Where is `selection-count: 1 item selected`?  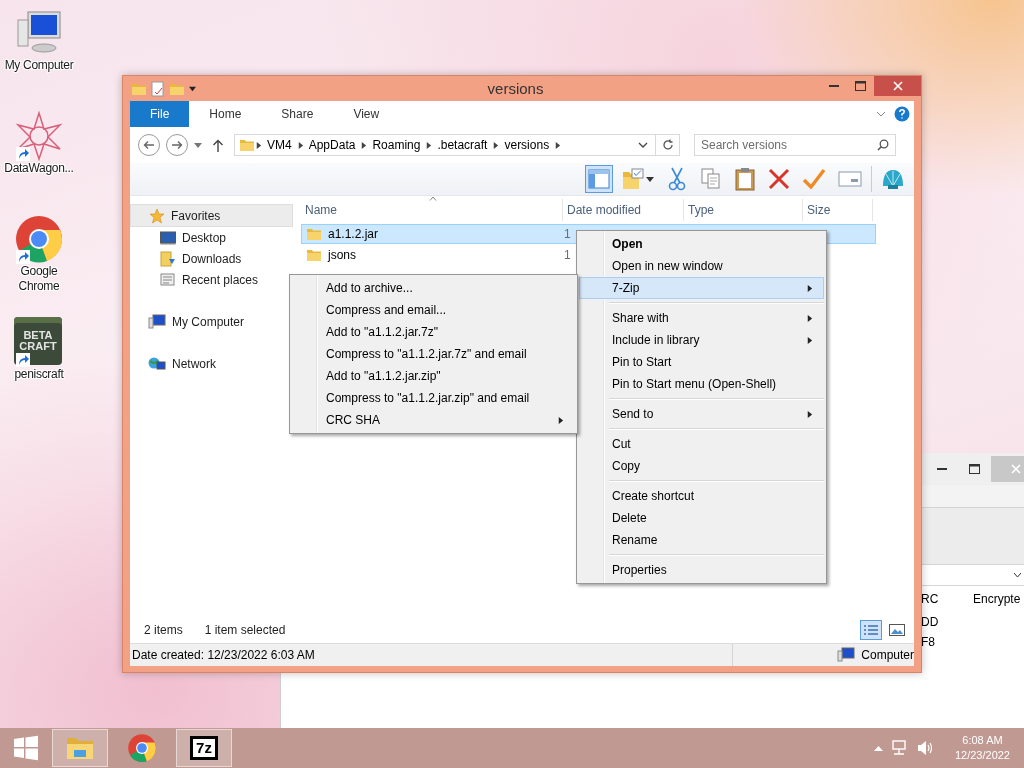
selection-count: 1 item selected is located at coordinates (245, 630).